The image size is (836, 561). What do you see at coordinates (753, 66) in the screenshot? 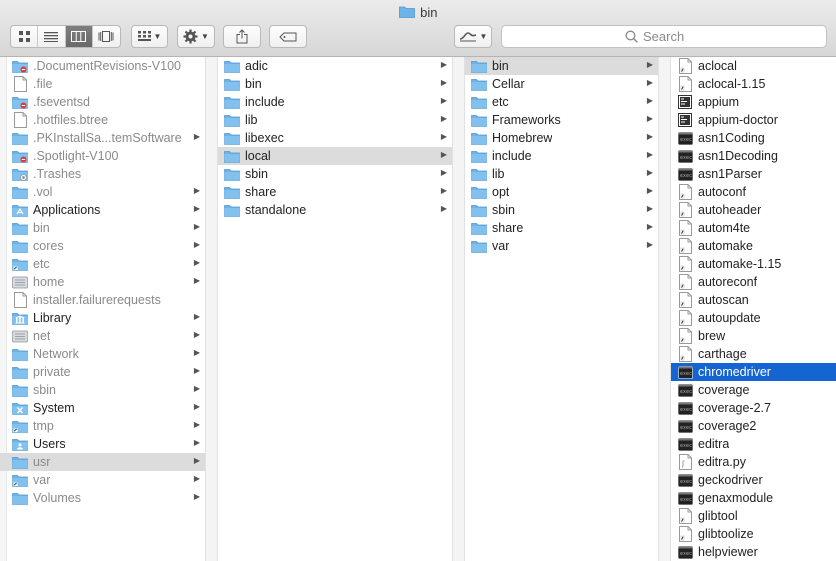
I see `file-row: aclocal` at bounding box center [753, 66].